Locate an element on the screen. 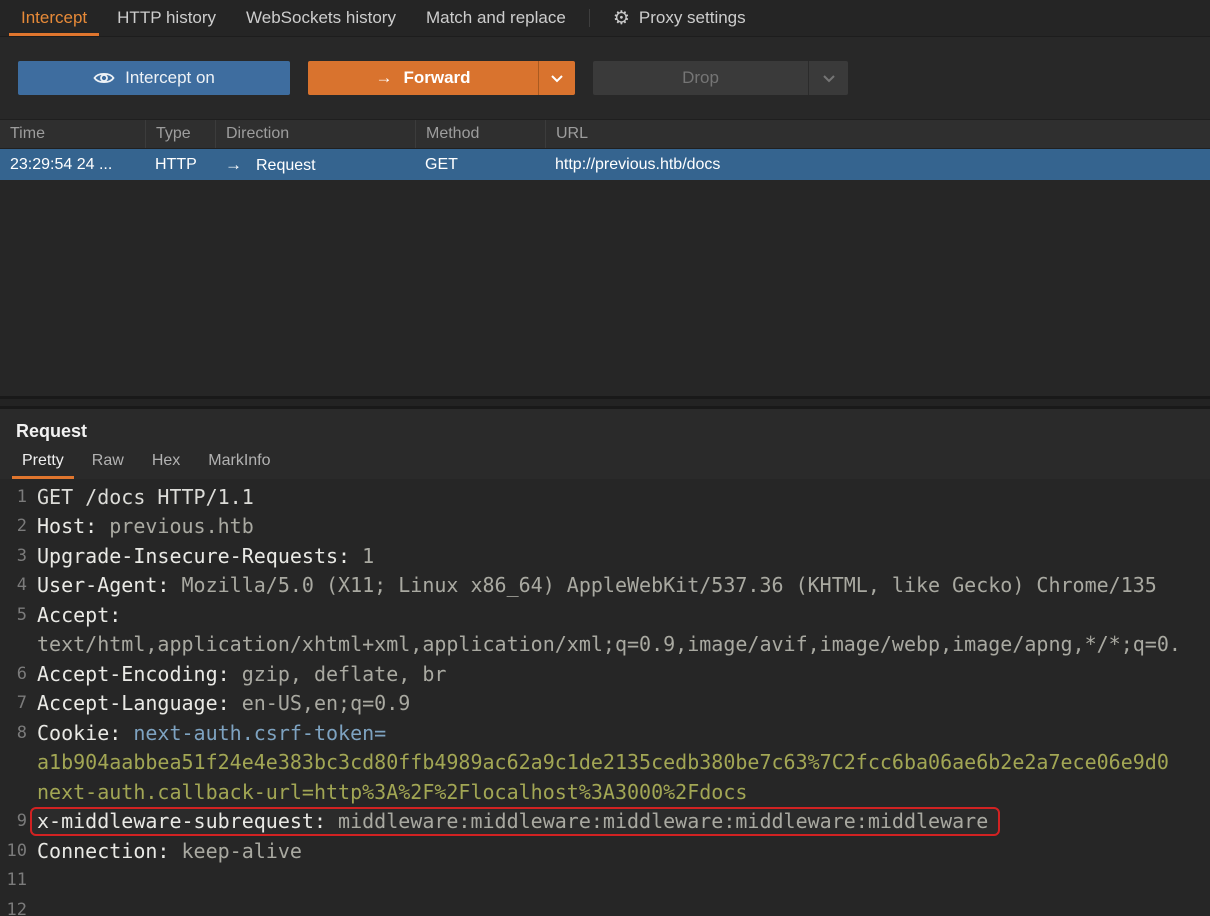  code-segment: Upgrade-Insecure-Requests: is located at coordinates (194, 555).